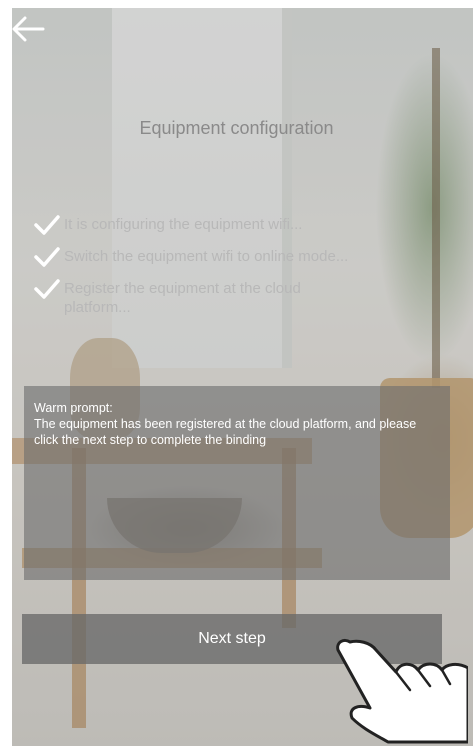 The width and height of the screenshot is (473, 746). I want to click on back-button, so click(28, 29).